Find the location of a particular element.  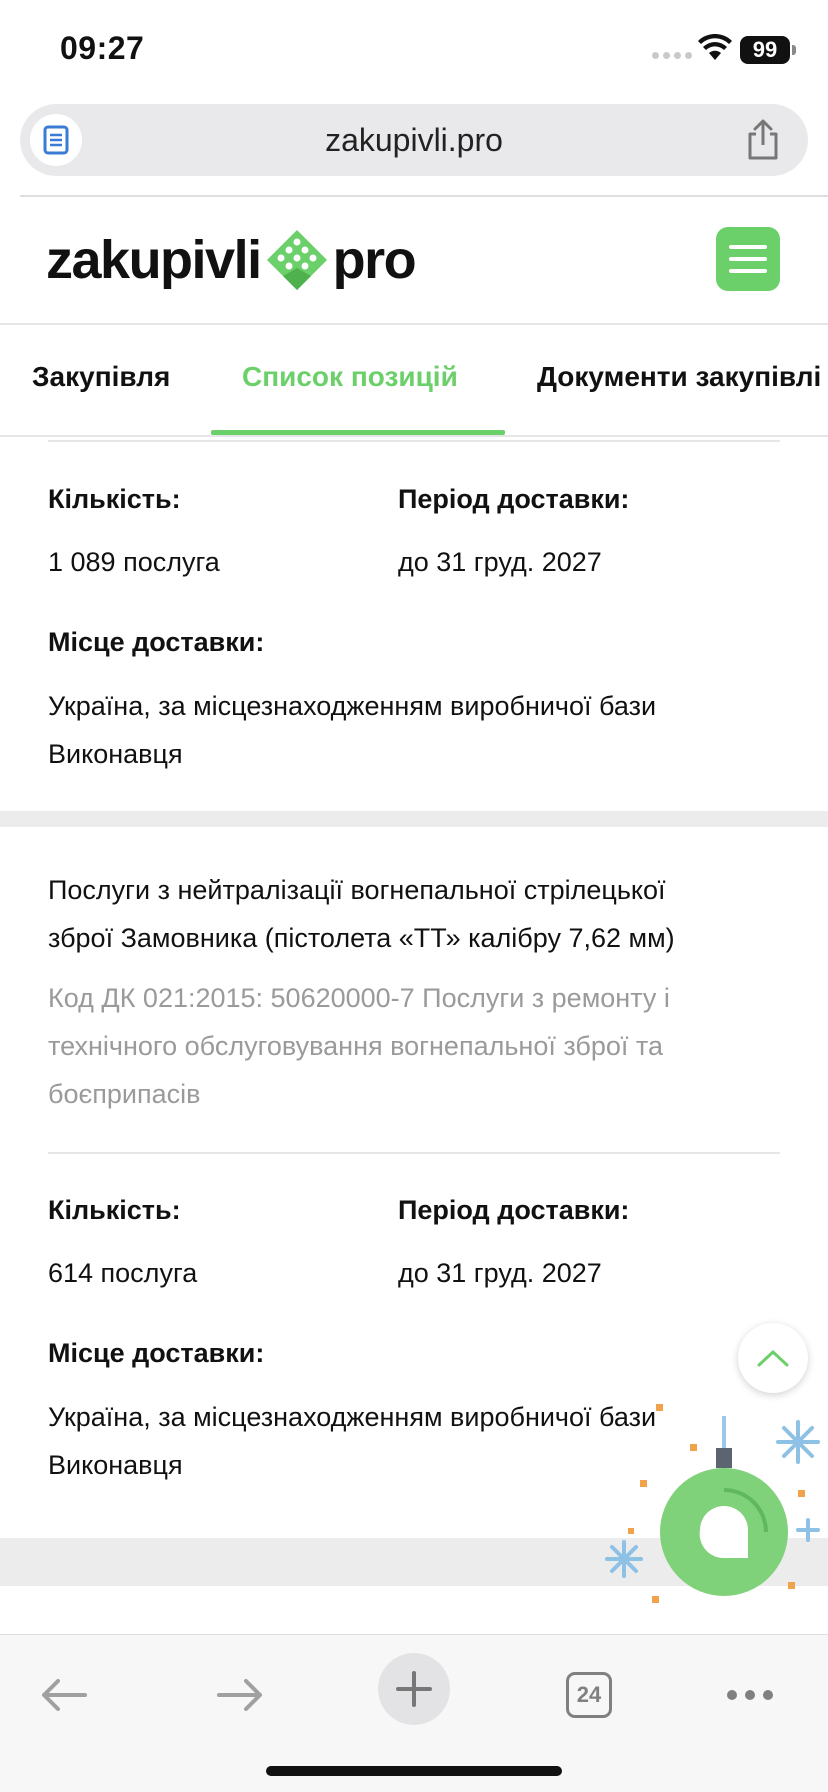

battery-indicator: 99 is located at coordinates (768, 50).